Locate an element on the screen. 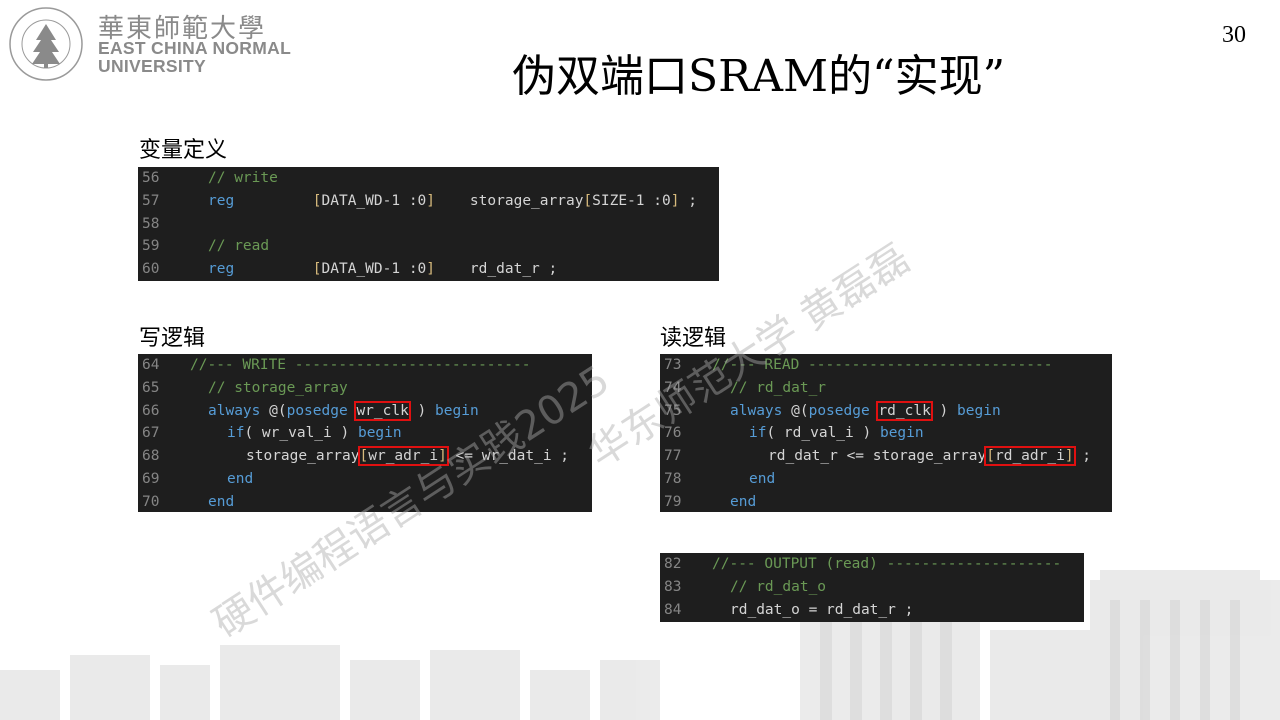 Image resolution: width=1280 pixels, height=720 pixels. code-line: 77 rd_dat_r <= storage_array[rd_adr_i] ; is located at coordinates (886, 456).